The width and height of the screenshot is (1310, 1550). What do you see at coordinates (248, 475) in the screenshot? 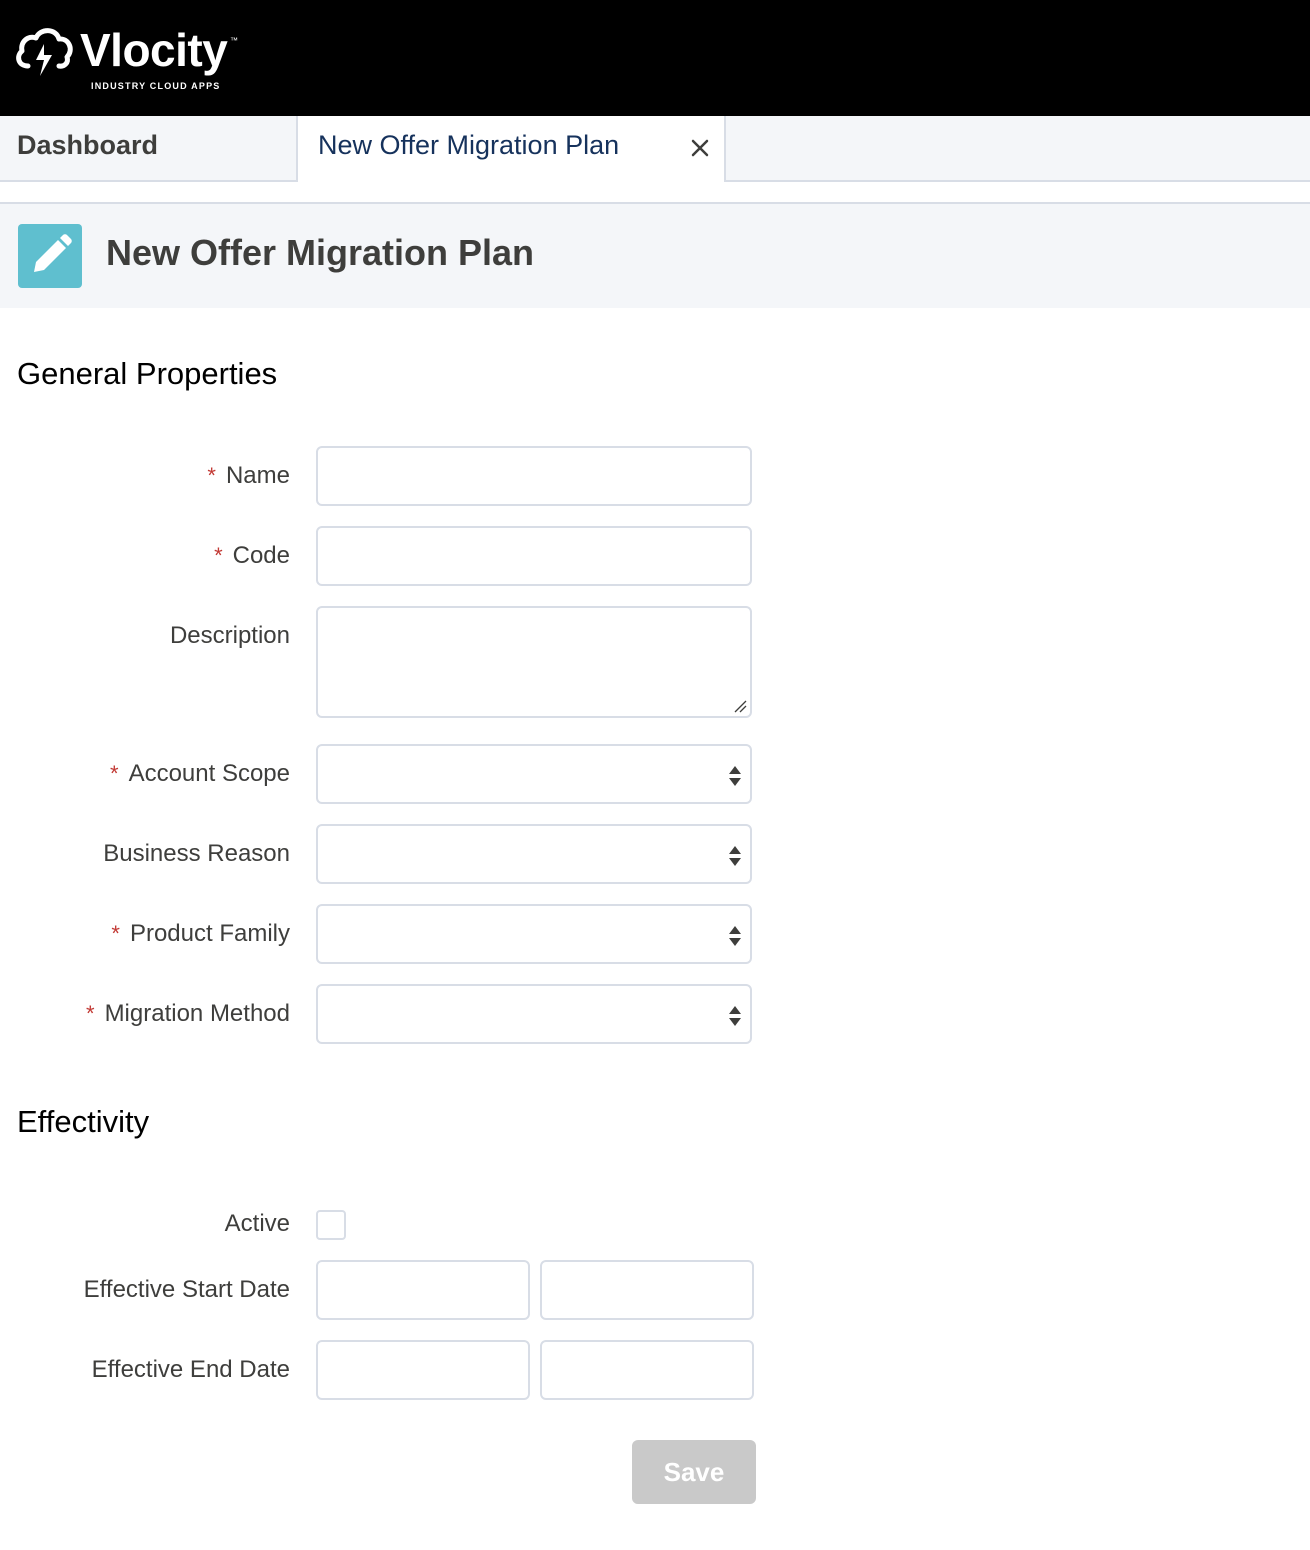
I see `name-label: * Name` at bounding box center [248, 475].